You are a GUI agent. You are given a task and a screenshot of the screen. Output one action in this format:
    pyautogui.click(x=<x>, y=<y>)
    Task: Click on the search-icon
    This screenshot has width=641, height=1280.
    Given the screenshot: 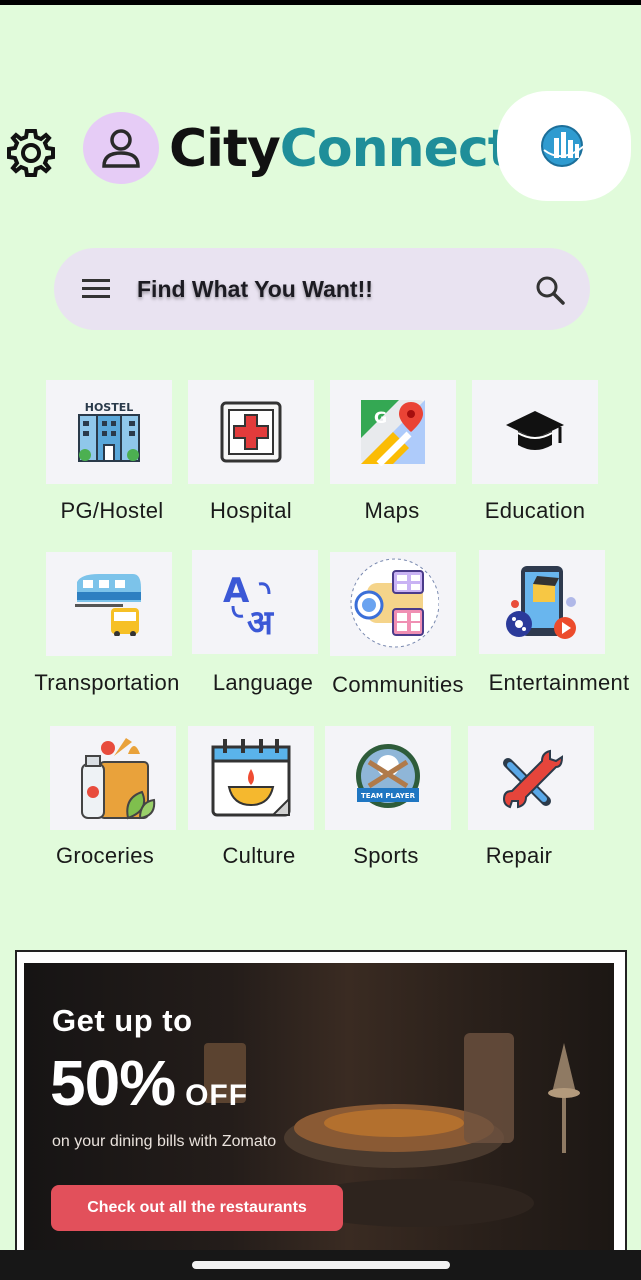 What is the action you would take?
    pyautogui.click(x=550, y=290)
    